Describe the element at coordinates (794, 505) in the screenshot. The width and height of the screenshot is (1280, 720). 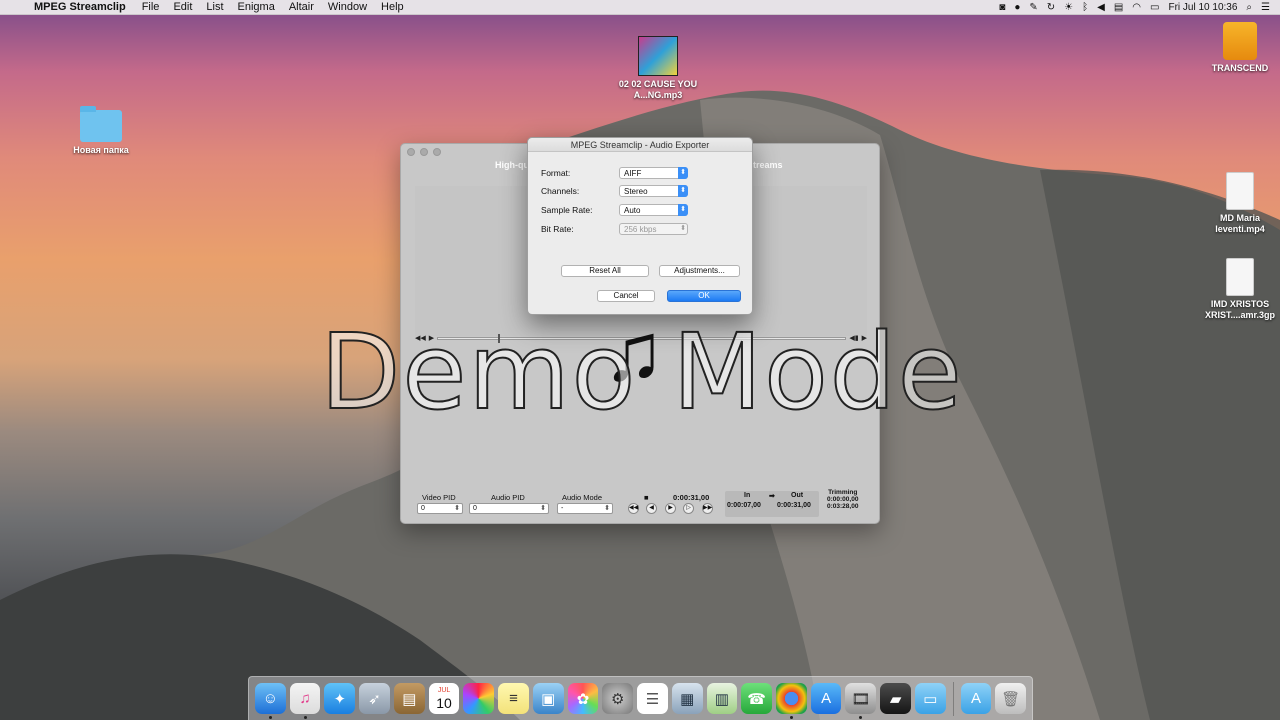
I see `out-time: 0:00:31,00` at that location.